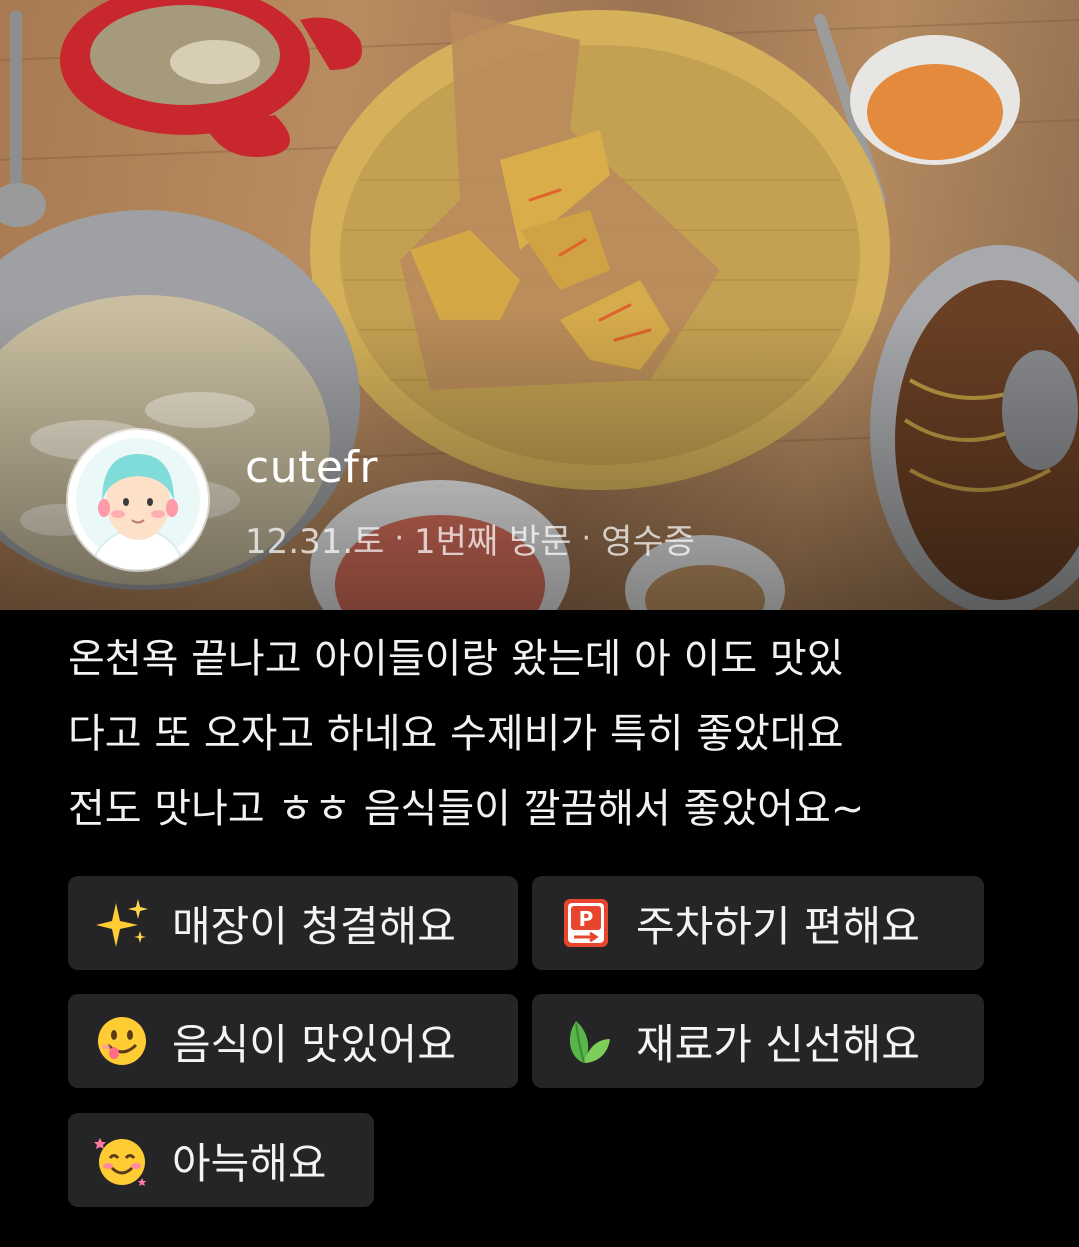  I want to click on avatar, so click(138, 500).